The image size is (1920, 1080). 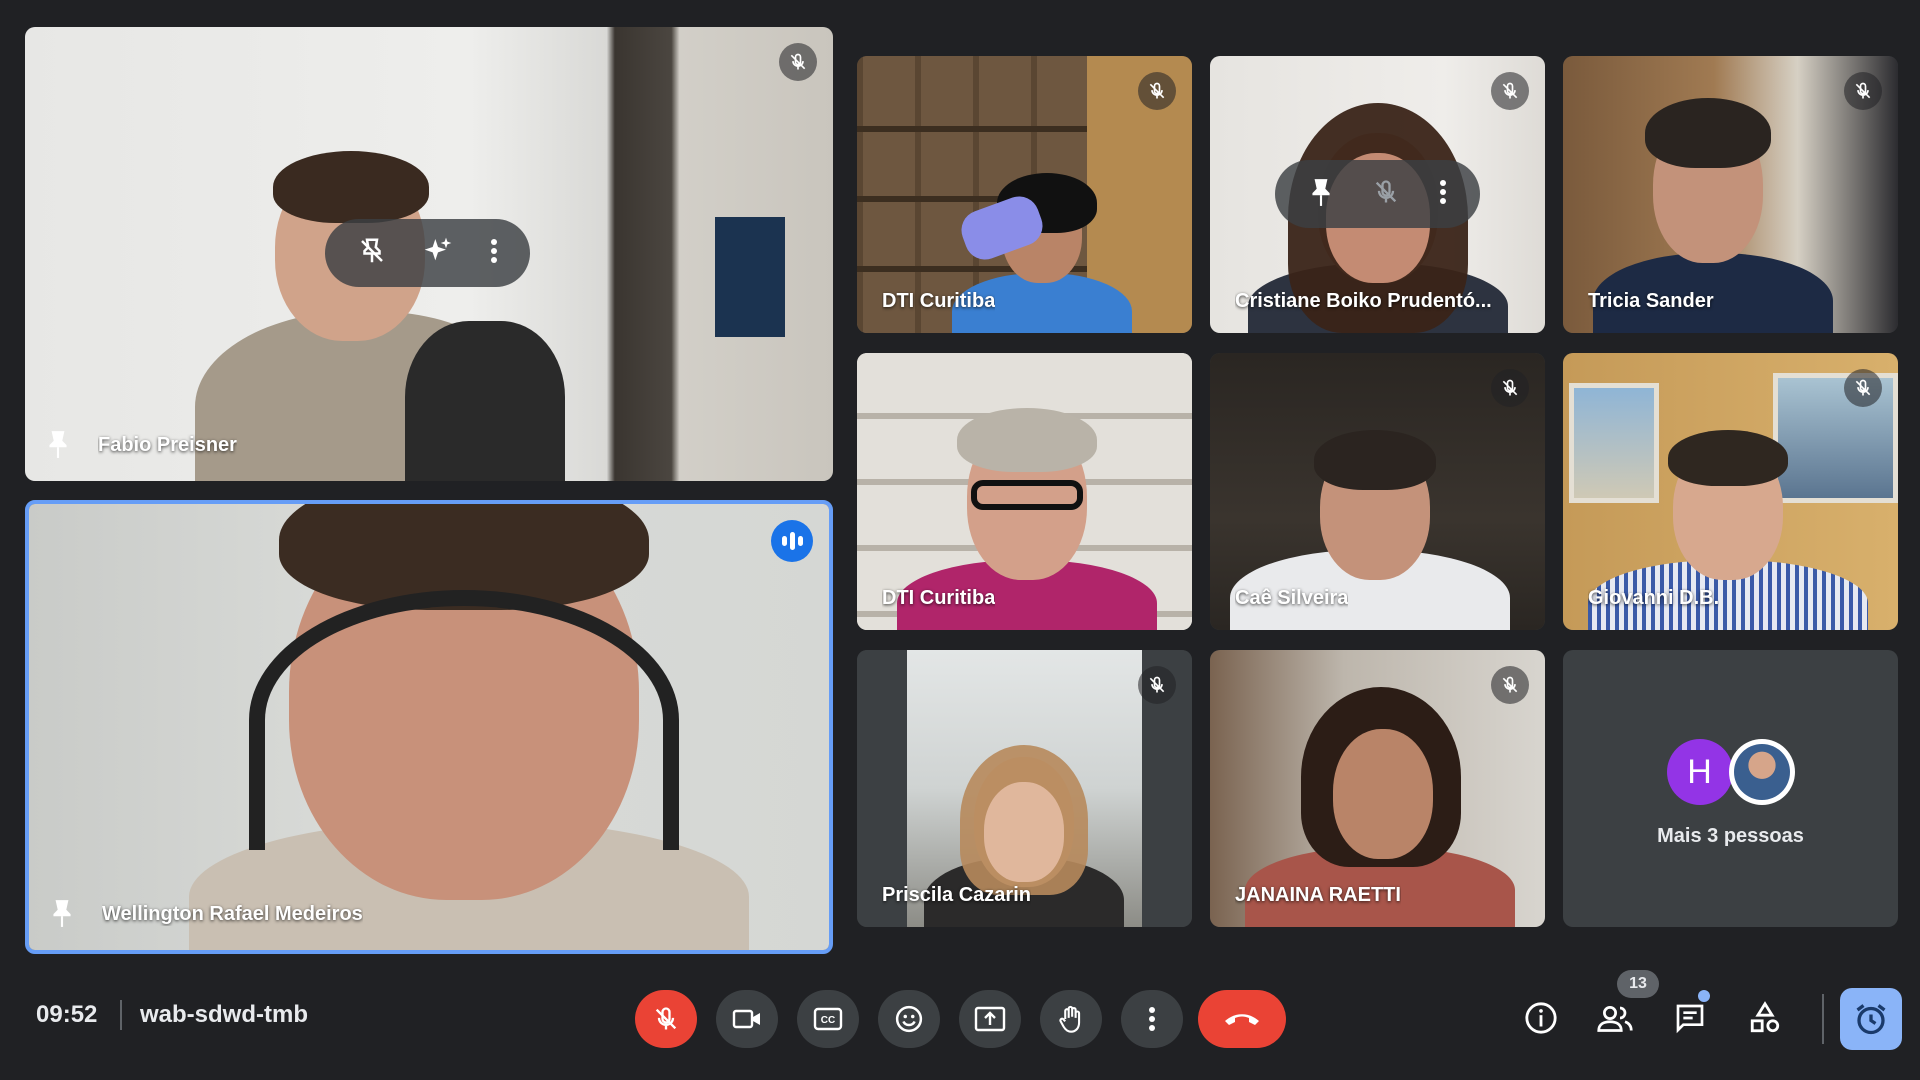 What do you see at coordinates (224, 1014) in the screenshot?
I see `meeting-code: wab-sdwd-tmb` at bounding box center [224, 1014].